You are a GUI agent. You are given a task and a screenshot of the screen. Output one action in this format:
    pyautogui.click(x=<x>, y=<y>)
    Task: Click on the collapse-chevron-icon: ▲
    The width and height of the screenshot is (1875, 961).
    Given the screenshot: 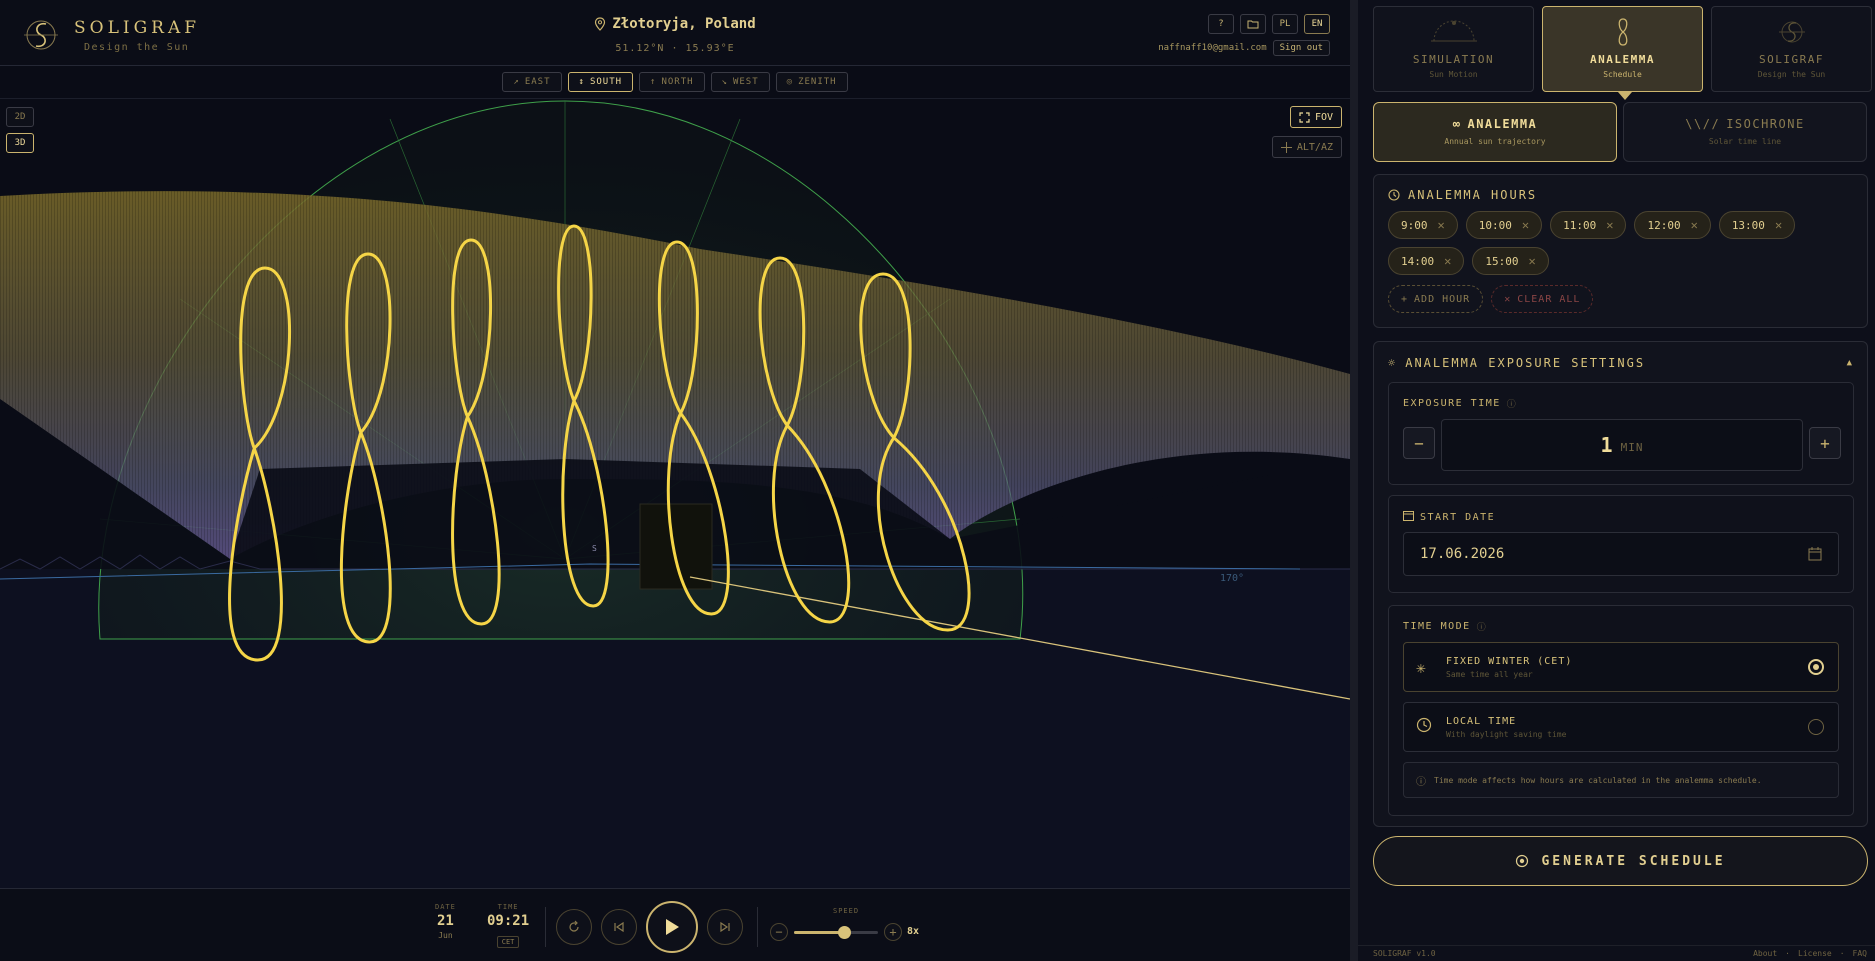 What is the action you would take?
    pyautogui.click(x=1850, y=363)
    